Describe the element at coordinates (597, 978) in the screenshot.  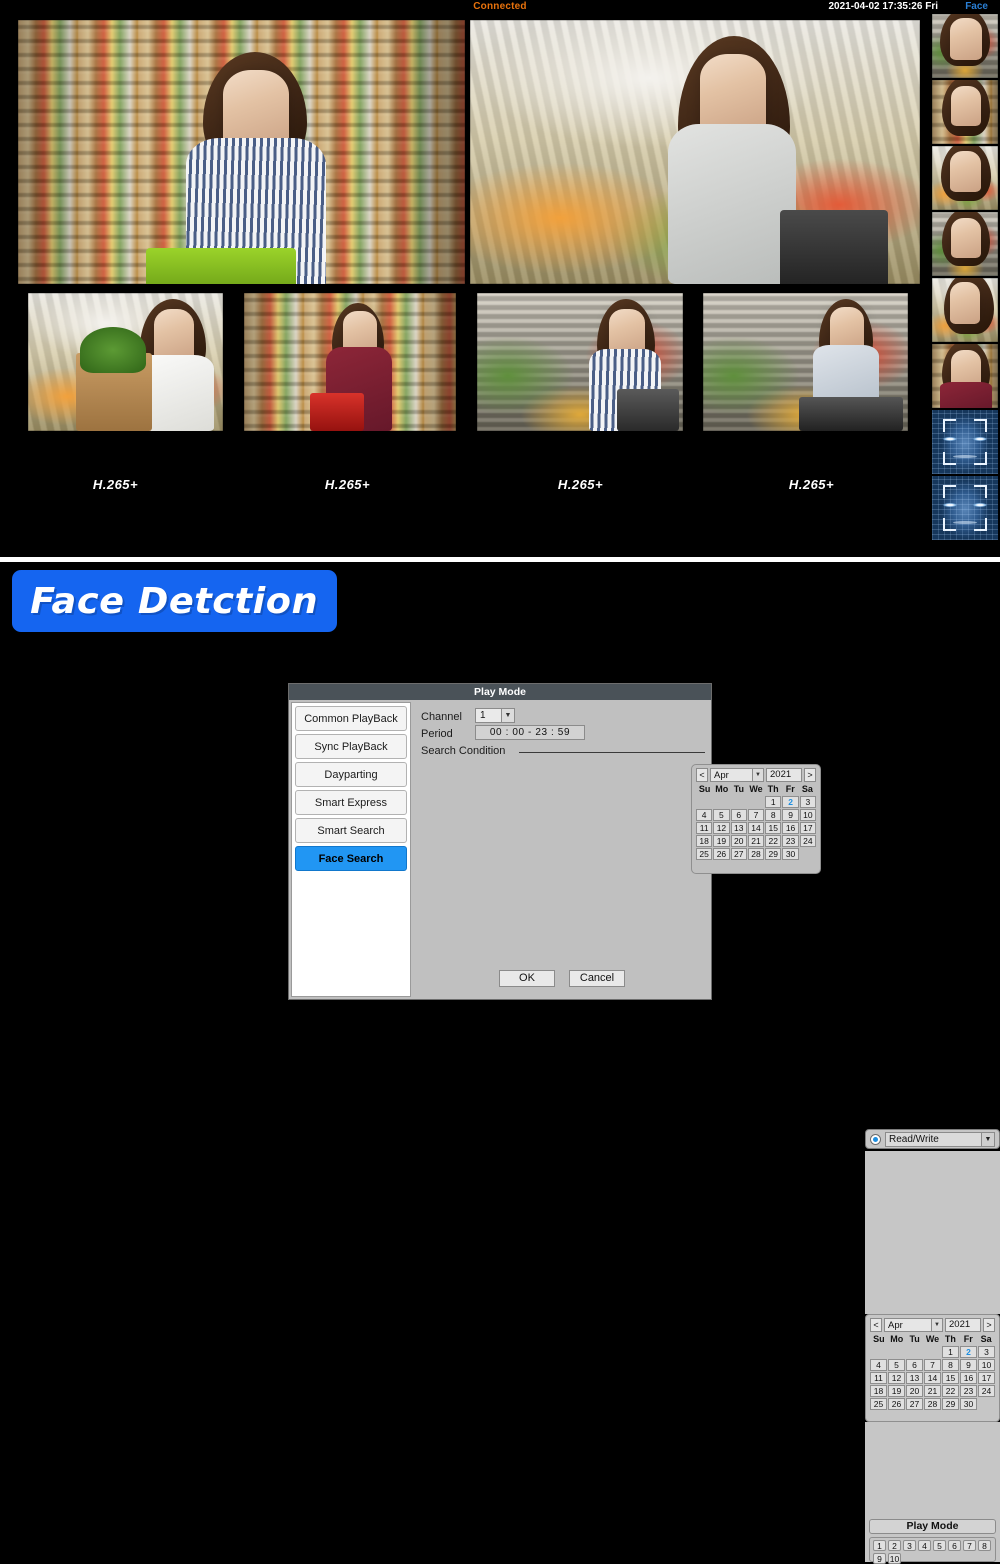
I see `cancel-button: Cancel` at that location.